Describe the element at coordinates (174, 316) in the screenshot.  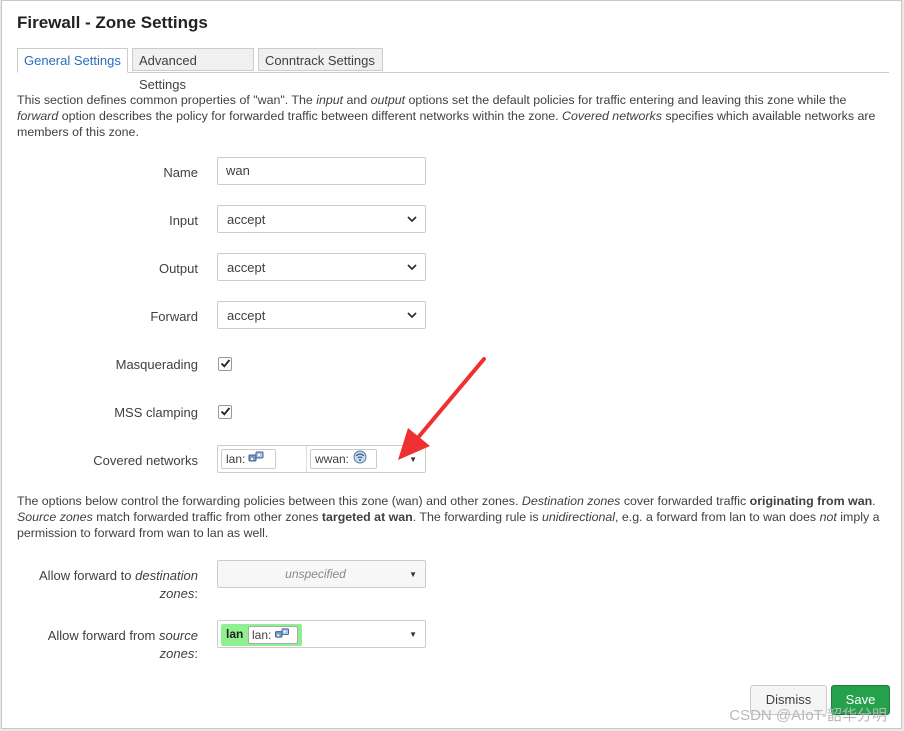
I see `forward-label: Forward` at that location.